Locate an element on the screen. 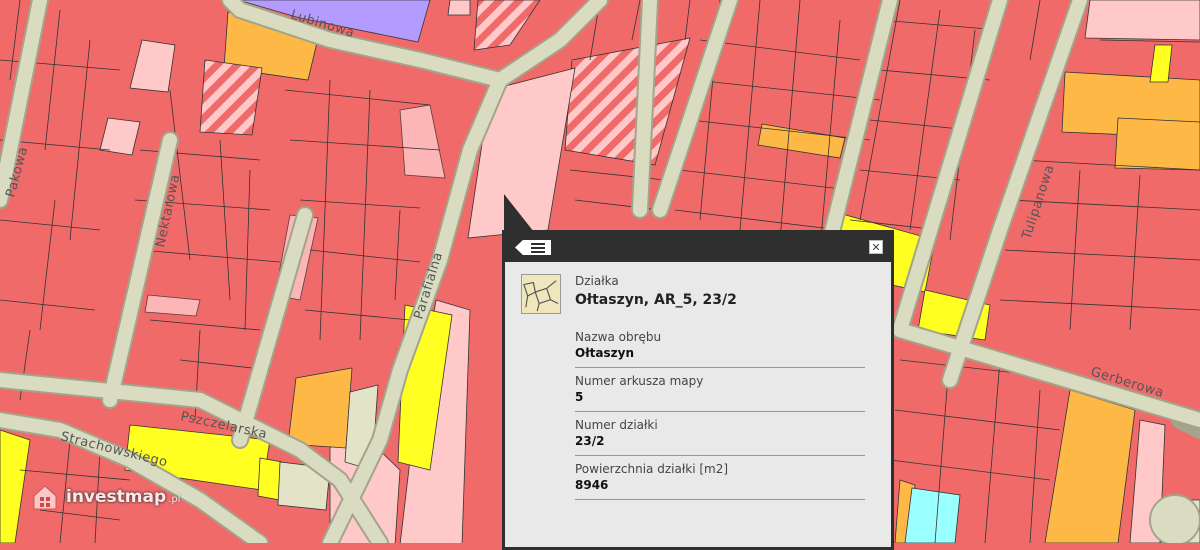 The image size is (1200, 550). list-icon is located at coordinates (533, 247).